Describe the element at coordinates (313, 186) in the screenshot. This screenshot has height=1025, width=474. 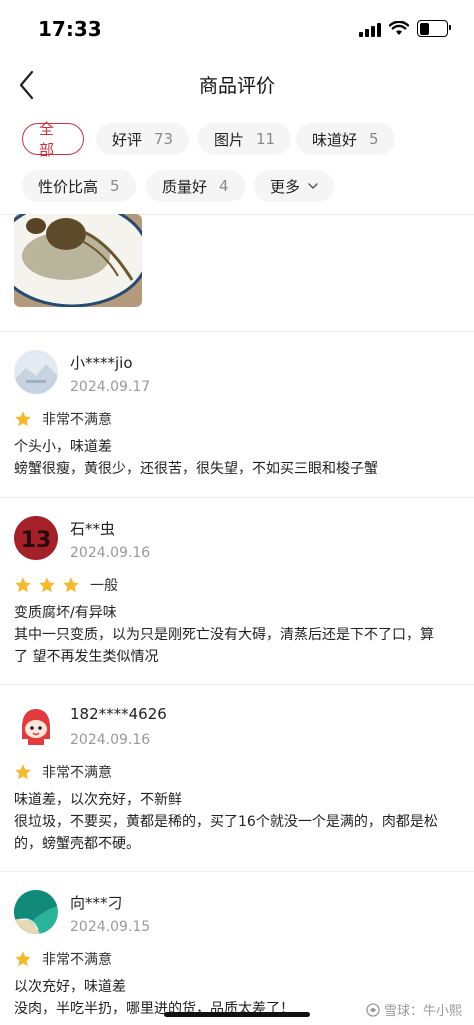
I see `chevron-down-icon` at that location.